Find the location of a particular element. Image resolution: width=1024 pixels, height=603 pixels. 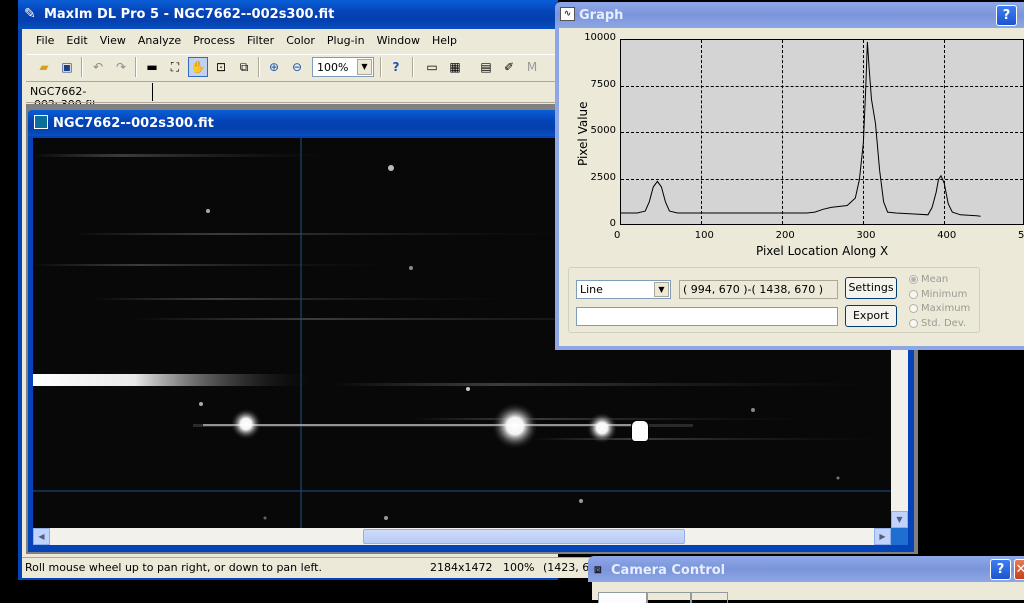

menu-filter: Filter is located at coordinates (260, 41).